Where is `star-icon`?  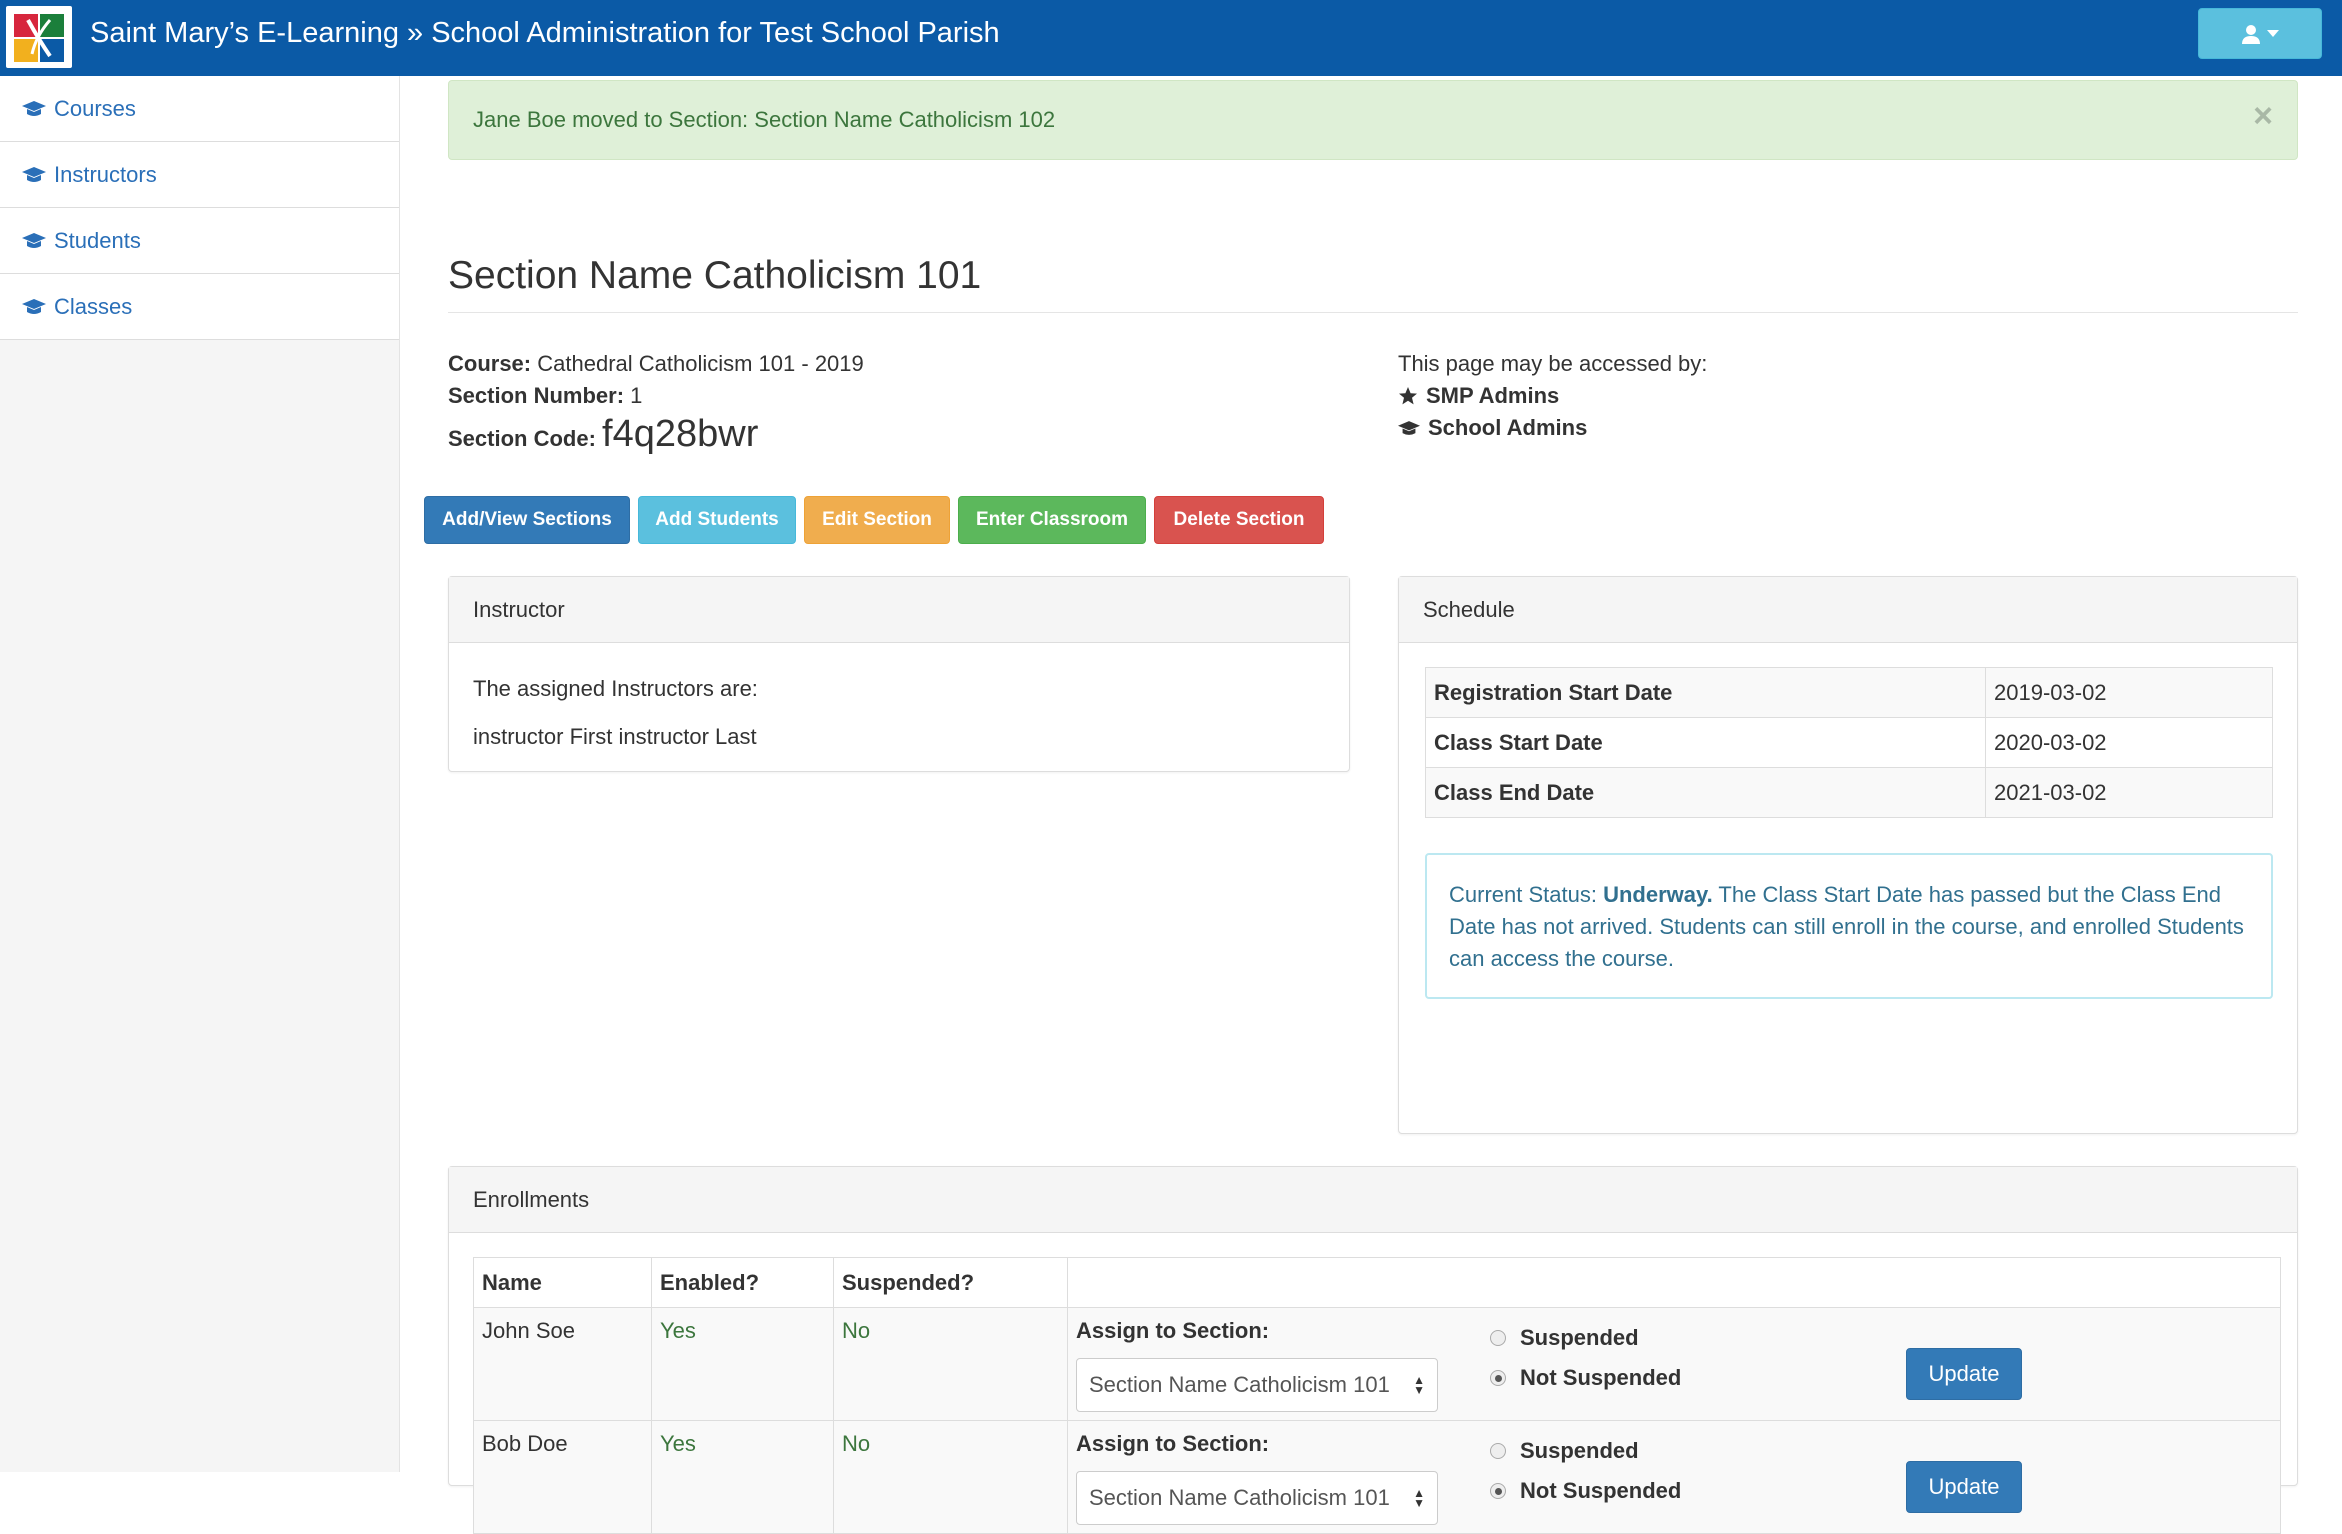
star-icon is located at coordinates (1408, 396).